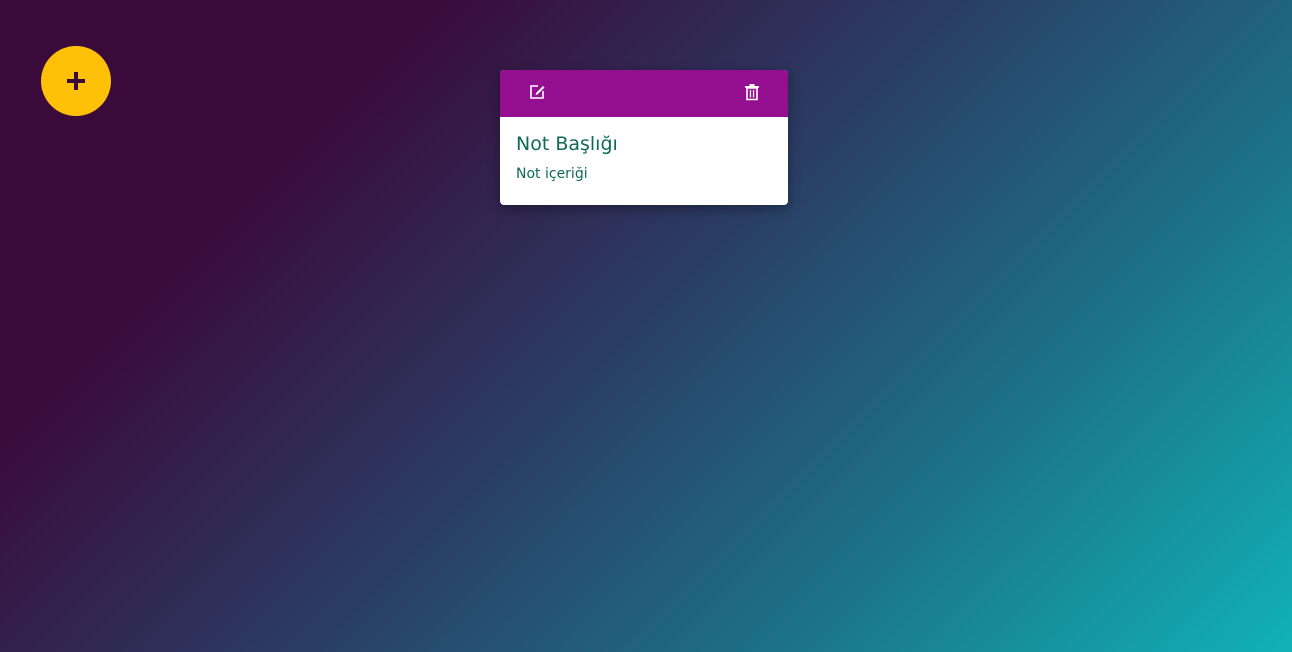  I want to click on note-title: Not Başlığı, so click(567, 144).